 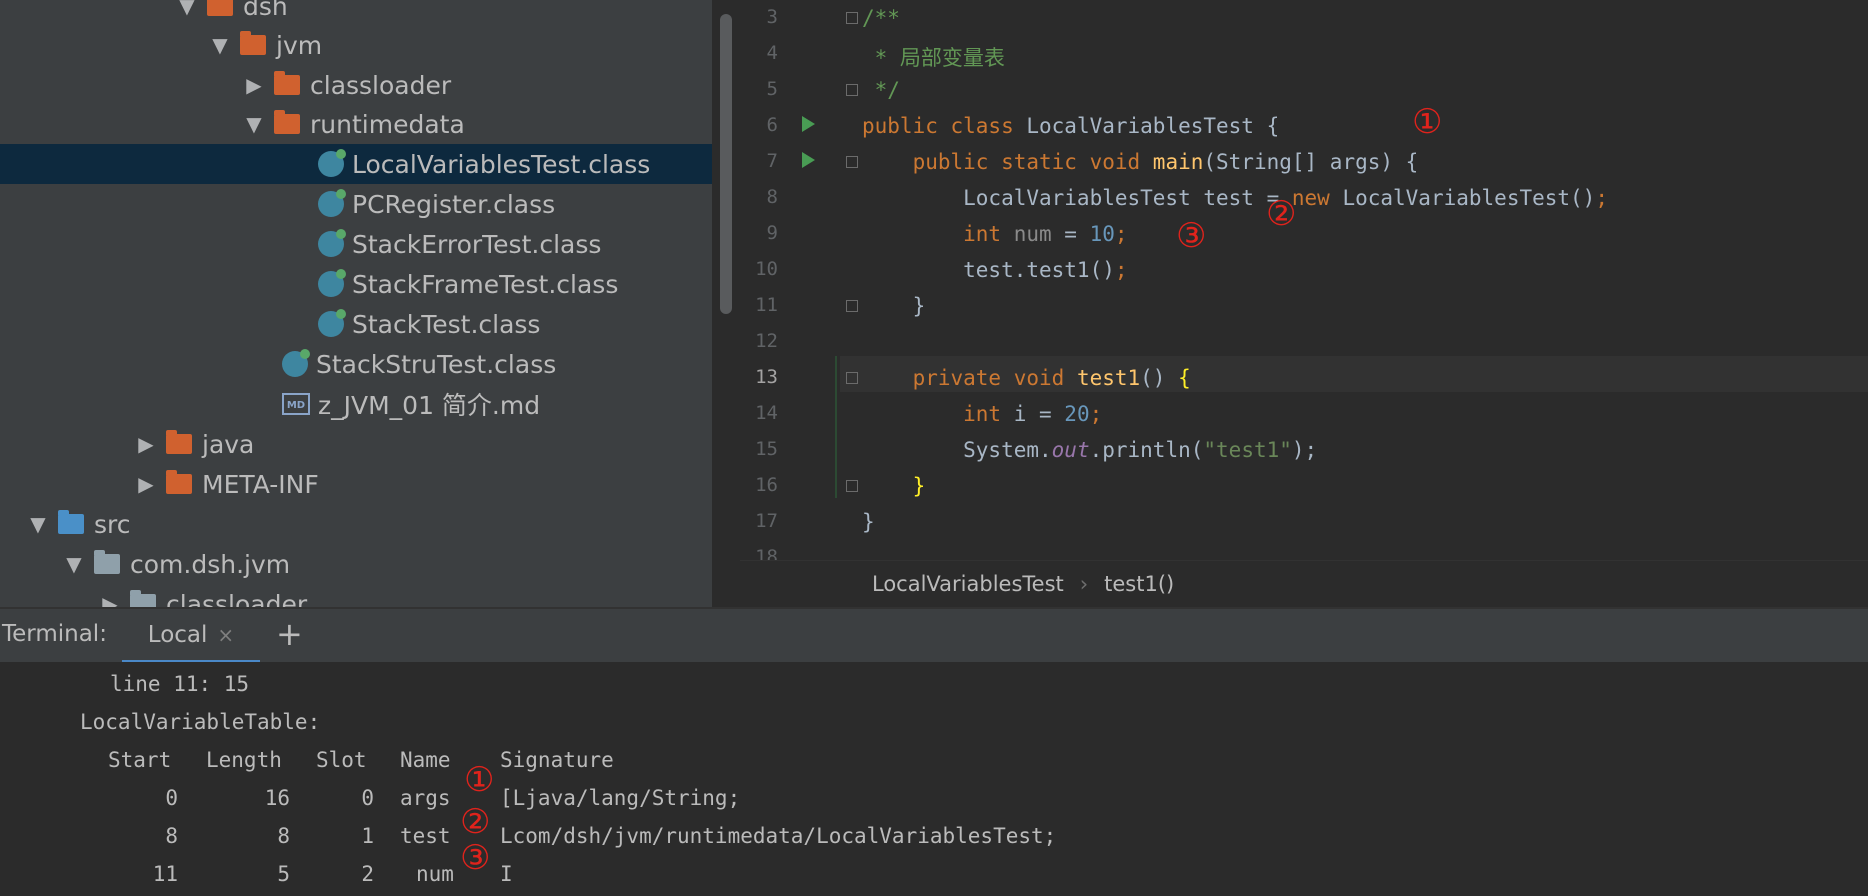 I want to click on code-line-15: System.out.println("test1");, so click(x=1089, y=450).